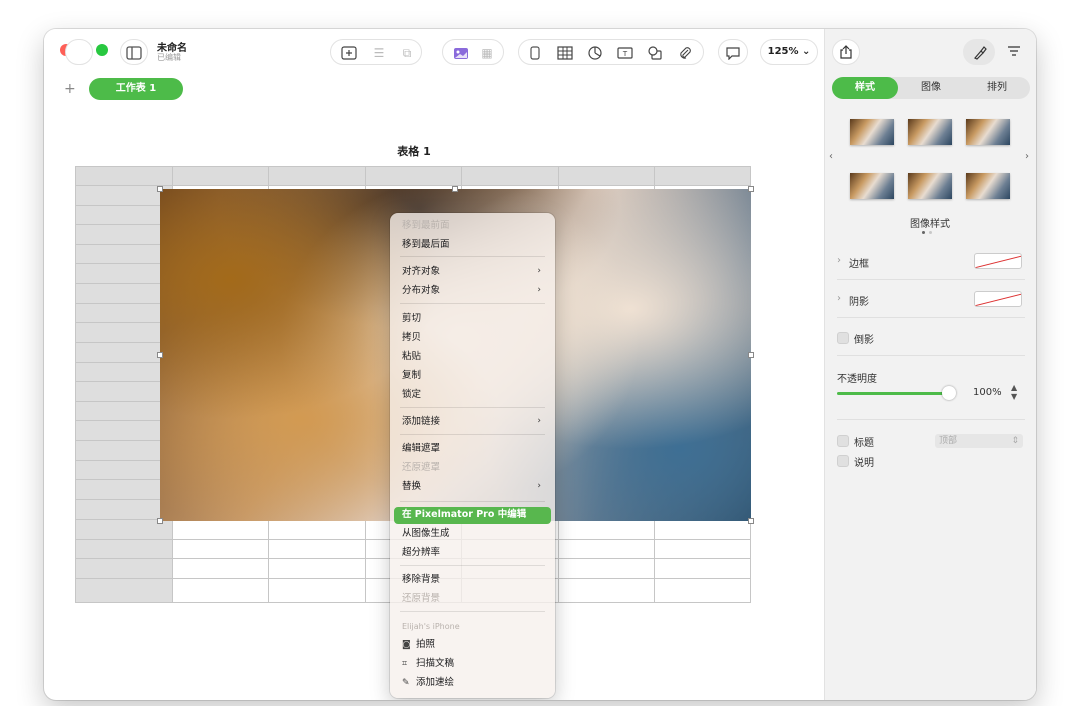 This screenshot has width=1080, height=706. What do you see at coordinates (979, 441) in the screenshot?
I see `title-position-select: 顶部 ⇕` at bounding box center [979, 441].